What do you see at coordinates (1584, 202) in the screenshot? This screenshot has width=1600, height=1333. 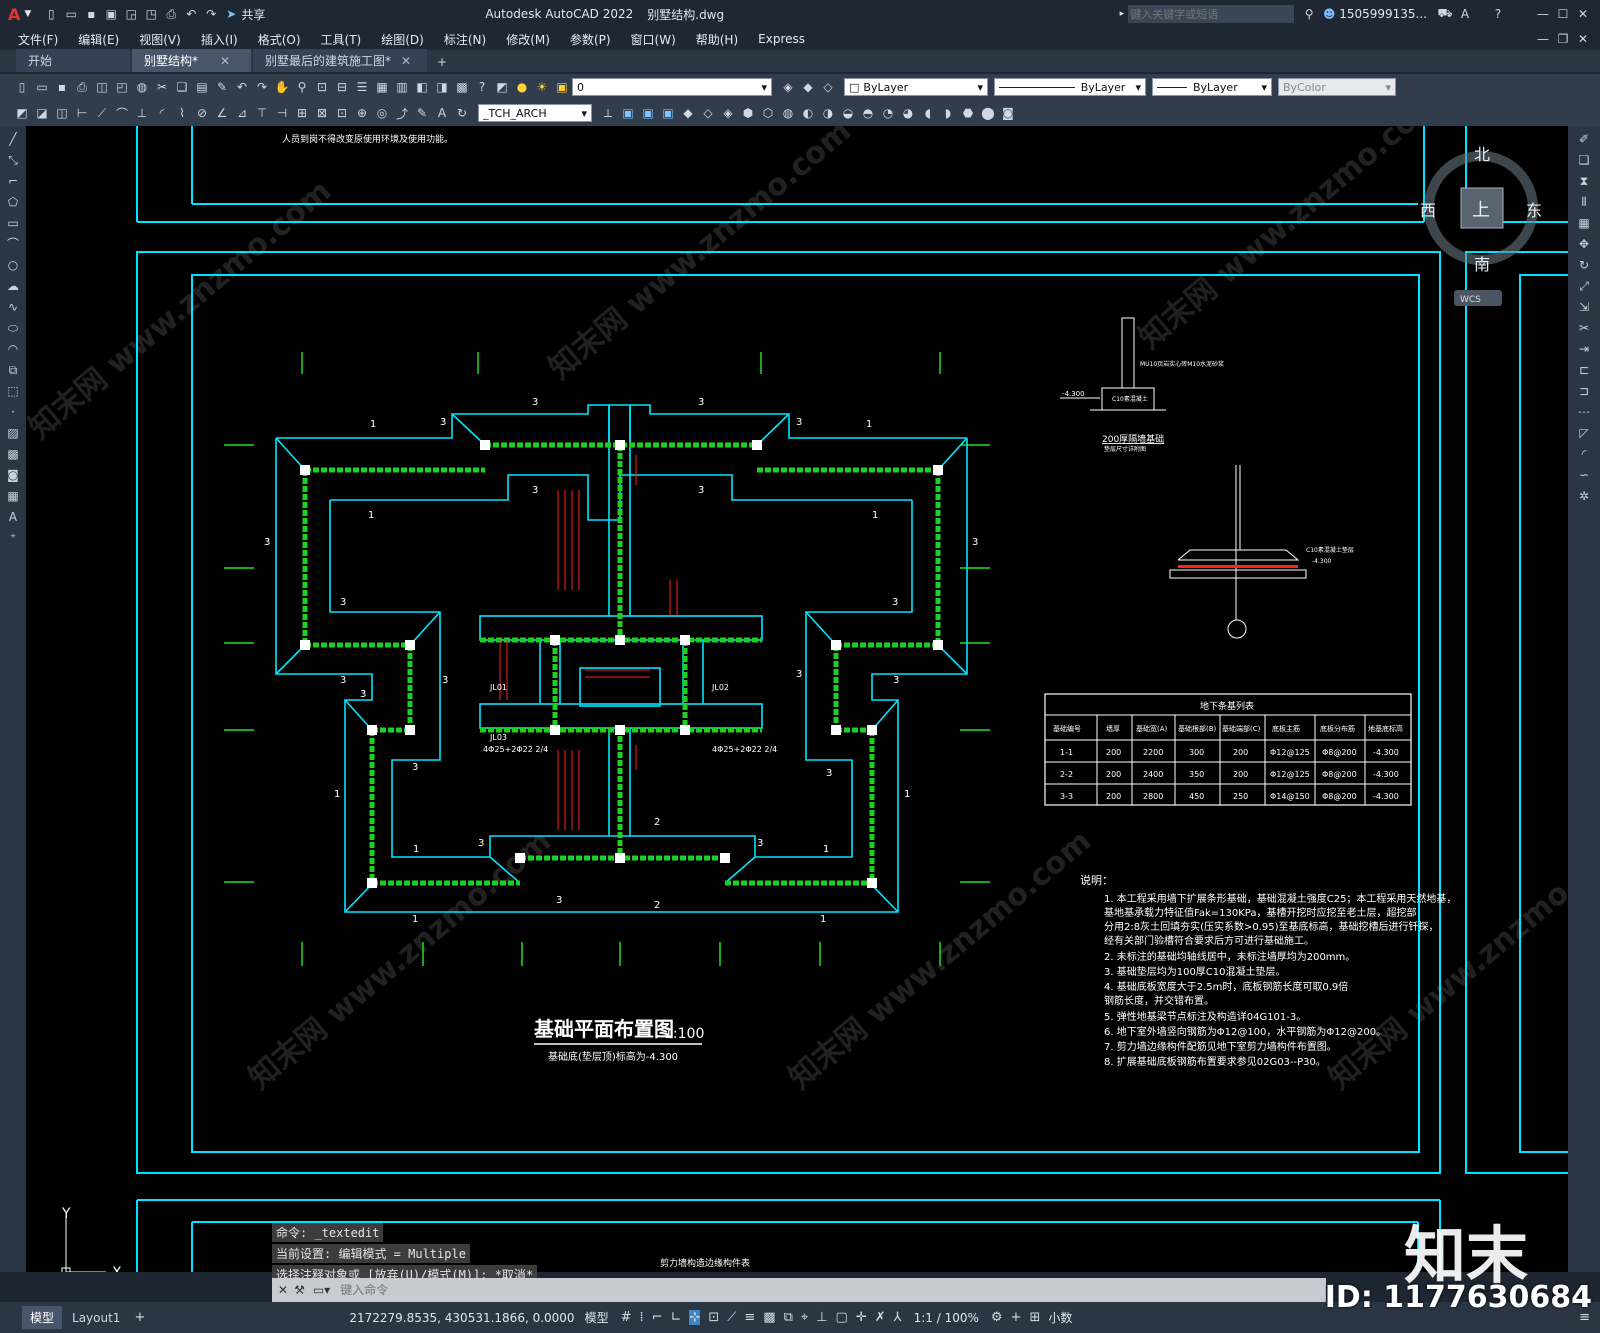 I see `offset-icon: ⫴` at bounding box center [1584, 202].